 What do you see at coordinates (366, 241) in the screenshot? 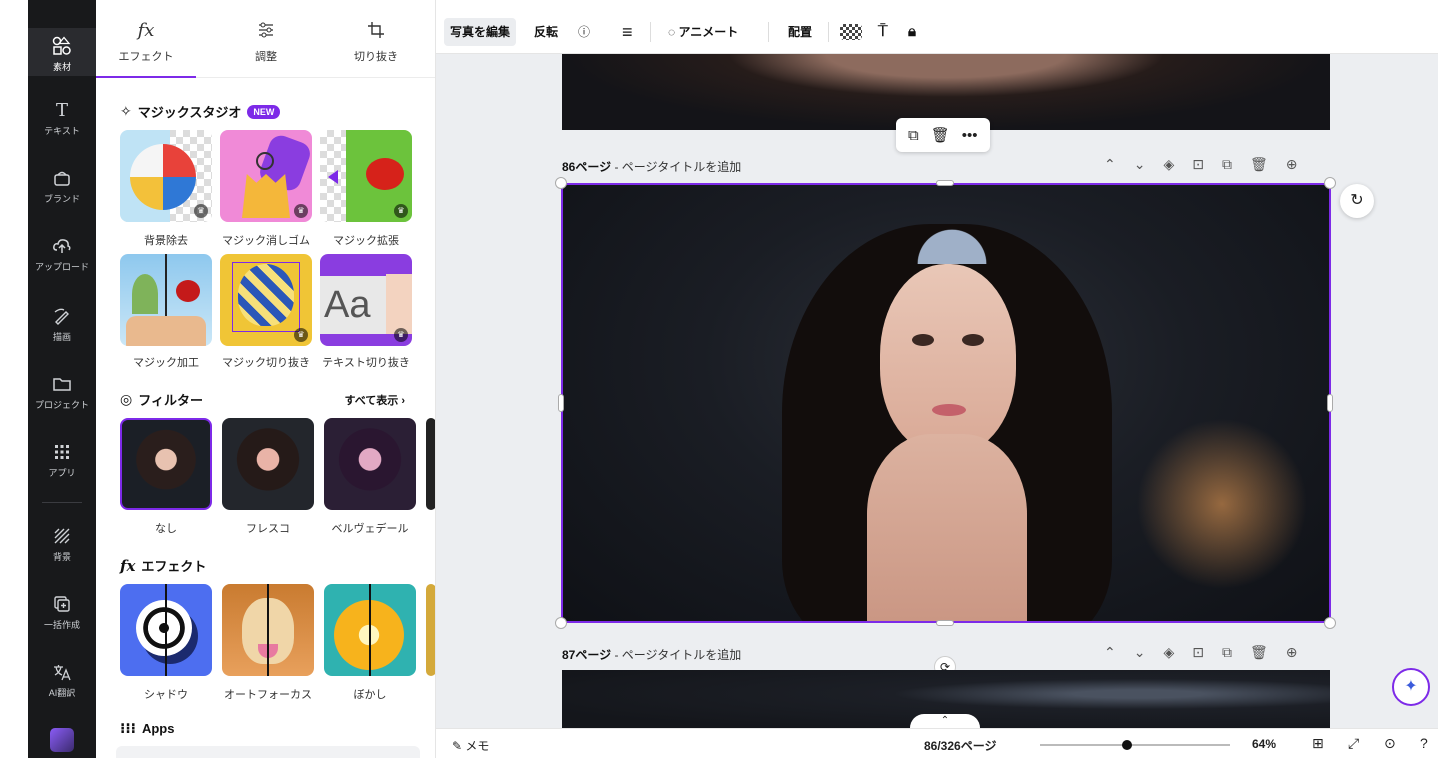
I see `tool-label: マジック拡張` at bounding box center [366, 241].